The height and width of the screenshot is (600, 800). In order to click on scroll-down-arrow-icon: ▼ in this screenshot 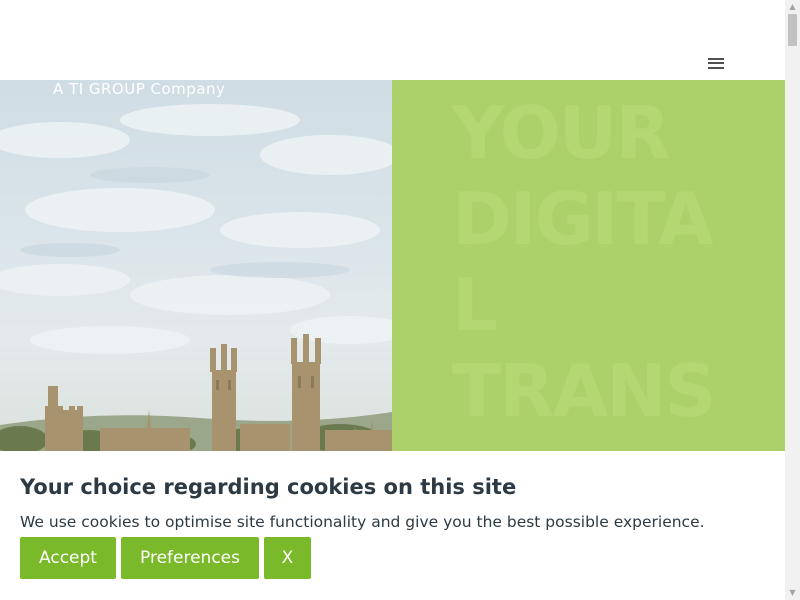, I will do `click(792, 593)`.